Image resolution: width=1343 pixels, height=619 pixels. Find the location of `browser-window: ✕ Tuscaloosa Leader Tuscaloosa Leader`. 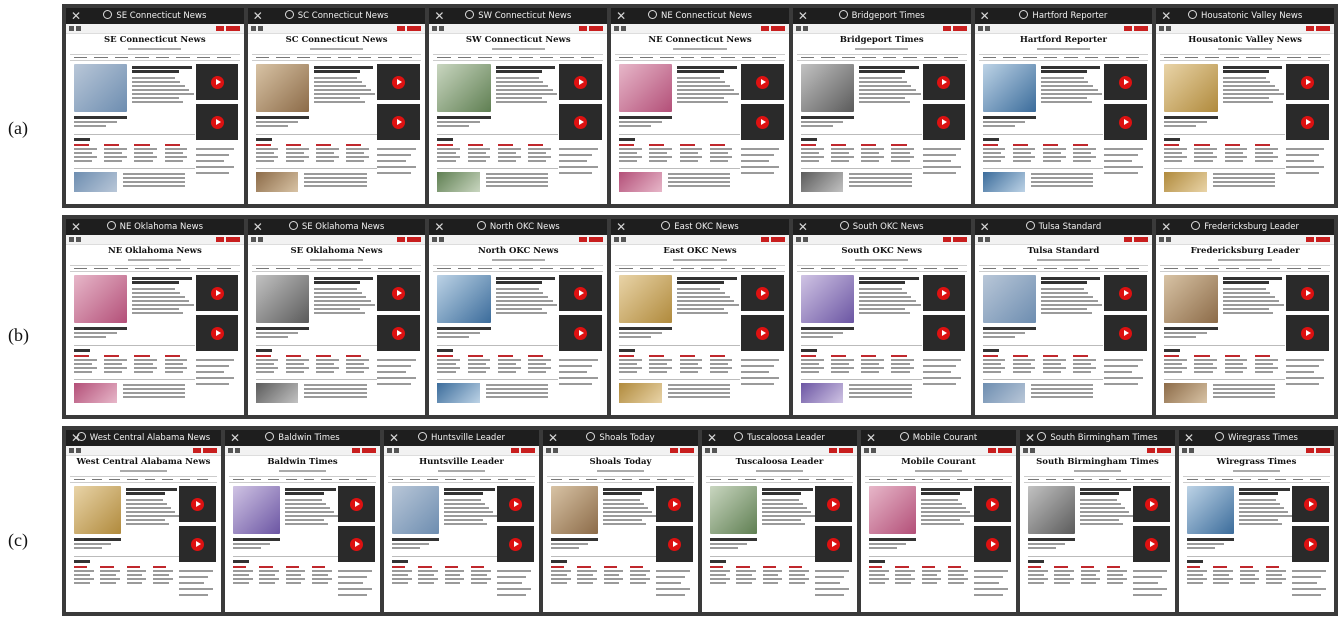

browser-window: ✕ Tuscaloosa Leader Tuscaloosa Leader is located at coordinates (779, 521).